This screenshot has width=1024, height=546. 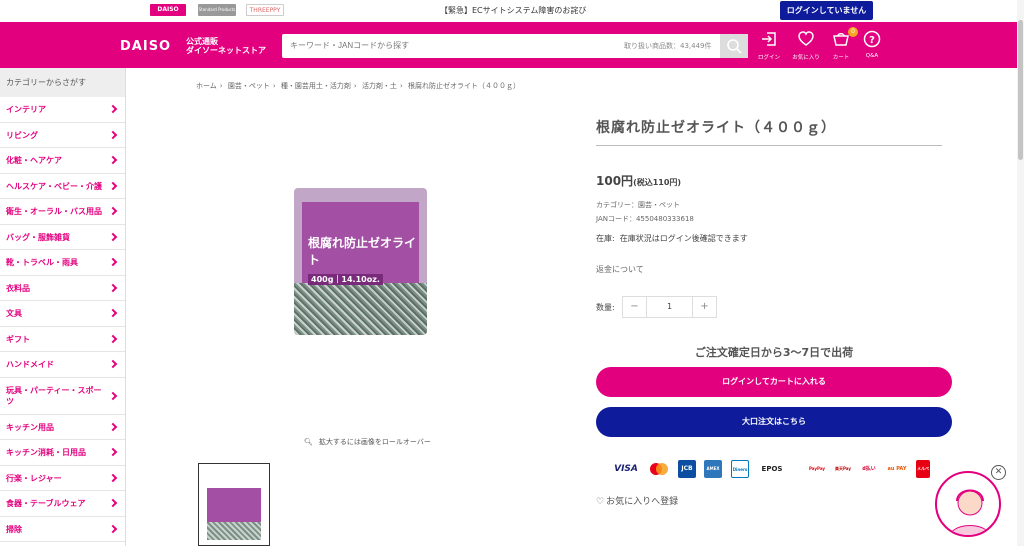 I want to click on sidebar-item-tableware: 食器・テーブルウェア, so click(x=62, y=504).